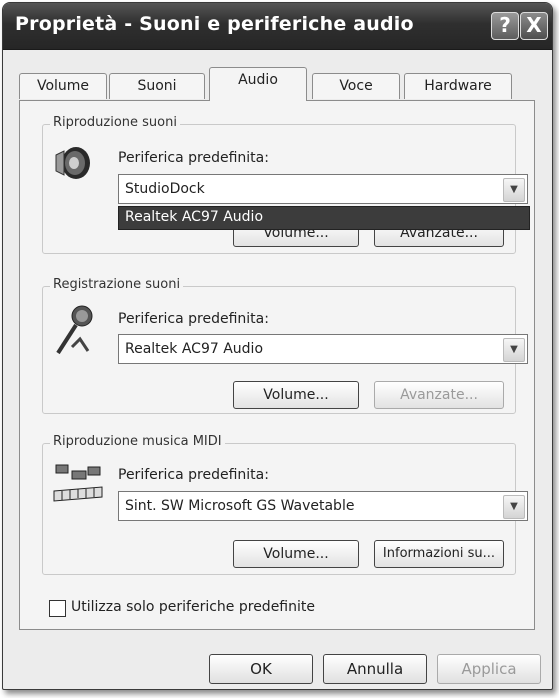  What do you see at coordinates (115, 122) in the screenshot?
I see `playback-group-label: Riproduzione suoni` at bounding box center [115, 122].